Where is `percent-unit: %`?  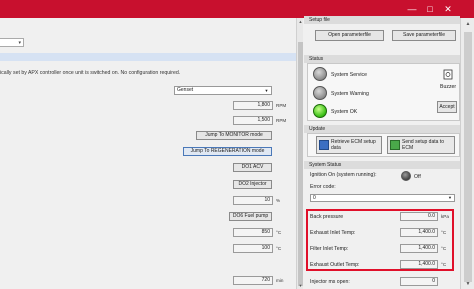
percent-unit: % is located at coordinates (278, 200).